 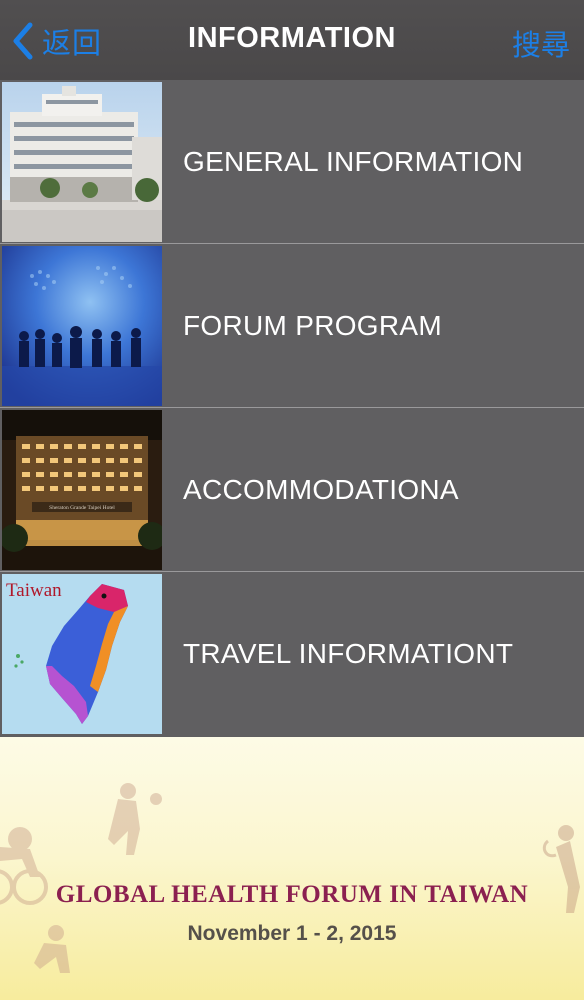 I want to click on menu-item-label: FORUM PROGRAM, so click(x=313, y=325).